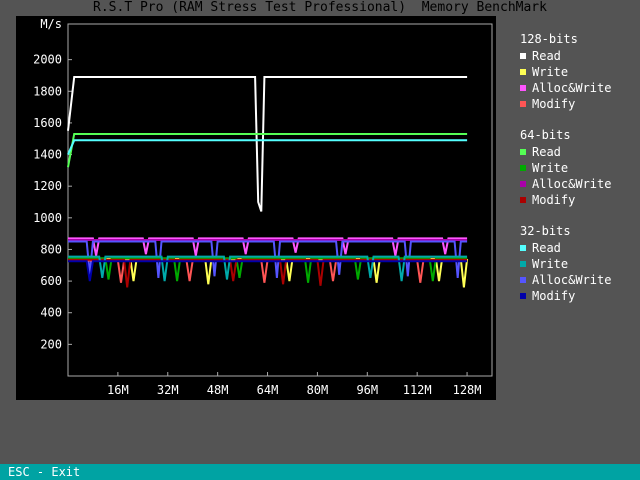 This screenshot has height=480, width=640. I want to click on y-tick-label: 1200, so click(47, 186).